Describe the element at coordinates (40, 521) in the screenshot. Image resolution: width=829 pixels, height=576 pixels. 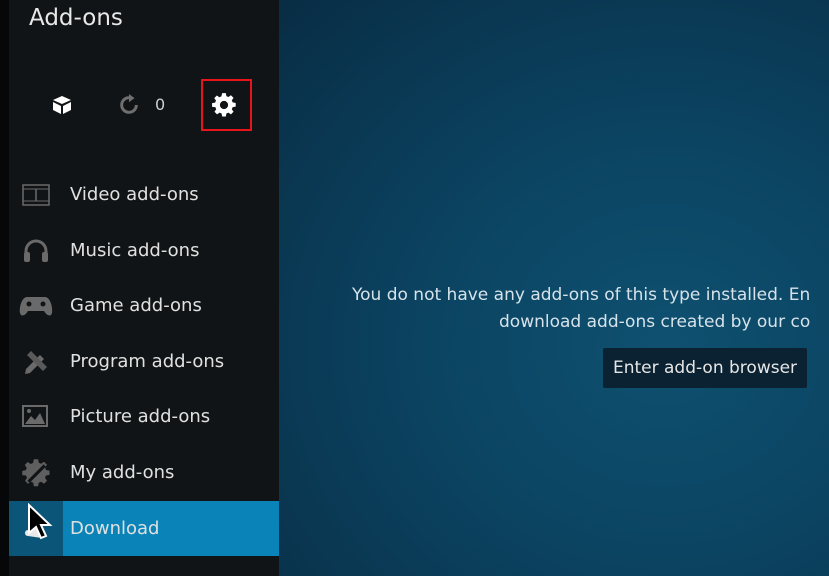
I see `mouse-cursor-icon` at that location.